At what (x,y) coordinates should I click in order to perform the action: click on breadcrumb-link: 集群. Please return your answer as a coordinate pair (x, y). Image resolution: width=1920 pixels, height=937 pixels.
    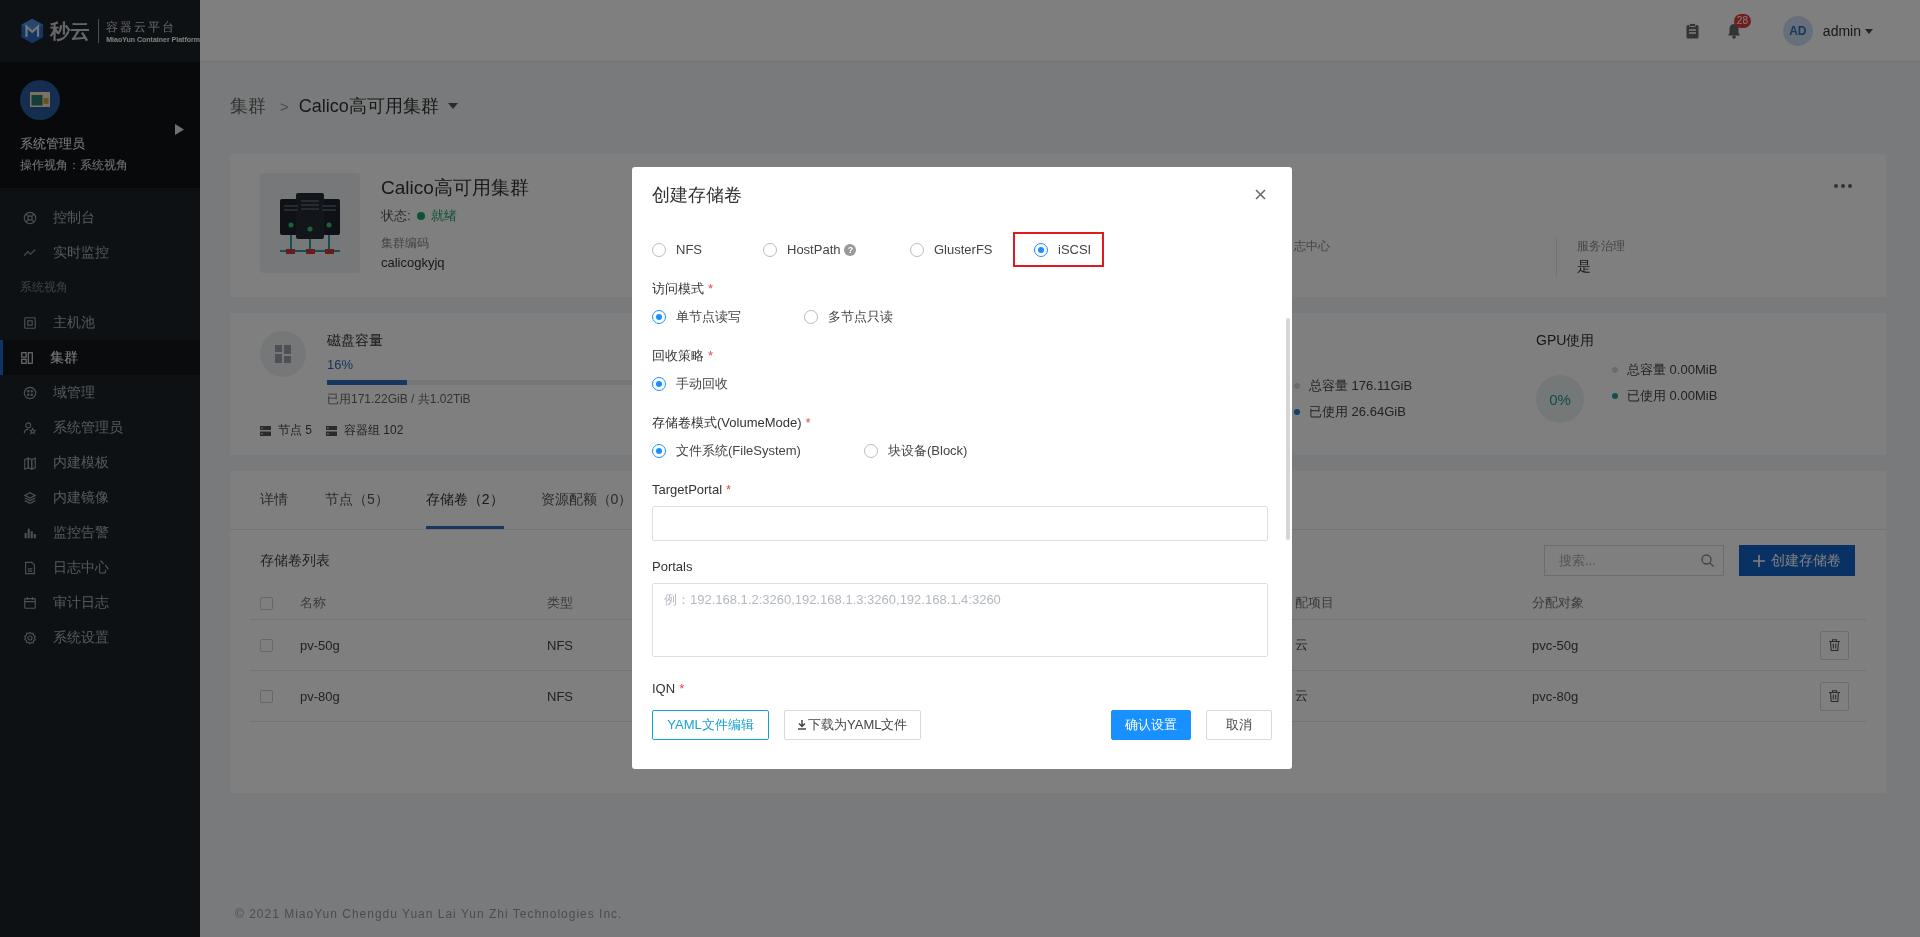
    Looking at the image, I should click on (248, 106).